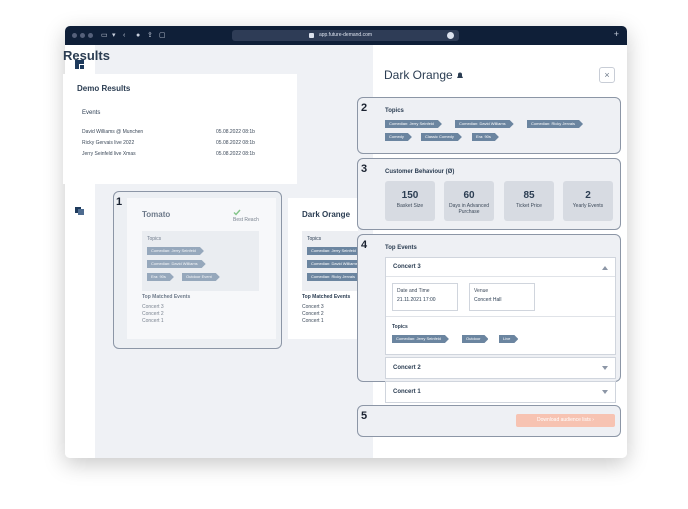 The image size is (688, 509). I want to click on bell-icon, so click(460, 75).